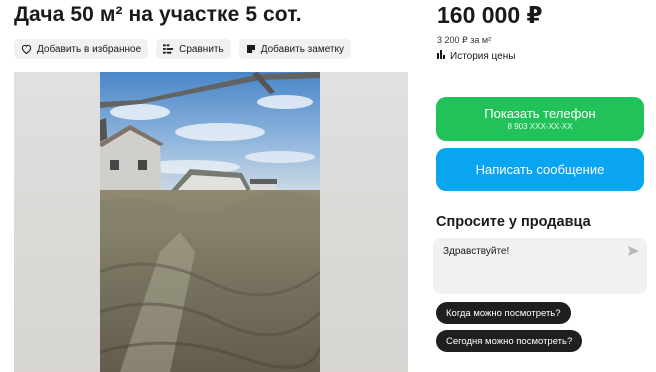  What do you see at coordinates (441, 56) in the screenshot?
I see `bar-chart-icon` at bounding box center [441, 56].